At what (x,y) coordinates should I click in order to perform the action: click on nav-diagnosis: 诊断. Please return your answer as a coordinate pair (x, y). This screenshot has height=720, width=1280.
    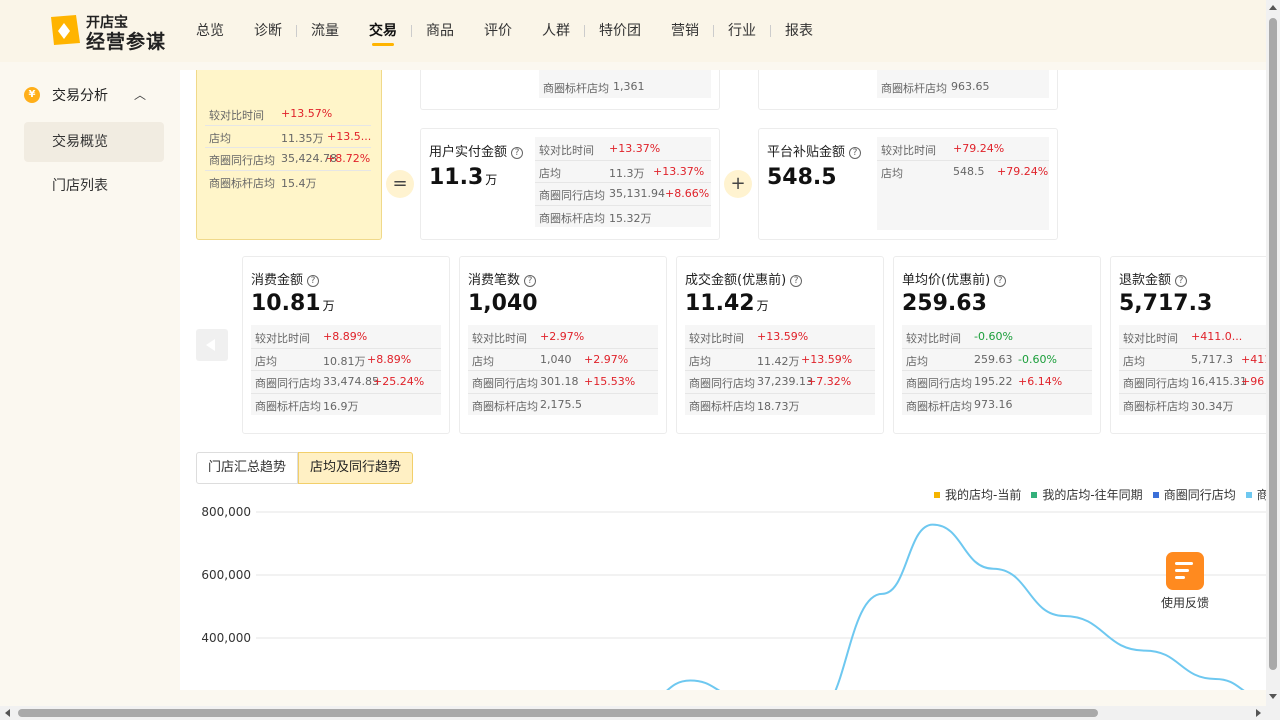
    Looking at the image, I should click on (268, 31).